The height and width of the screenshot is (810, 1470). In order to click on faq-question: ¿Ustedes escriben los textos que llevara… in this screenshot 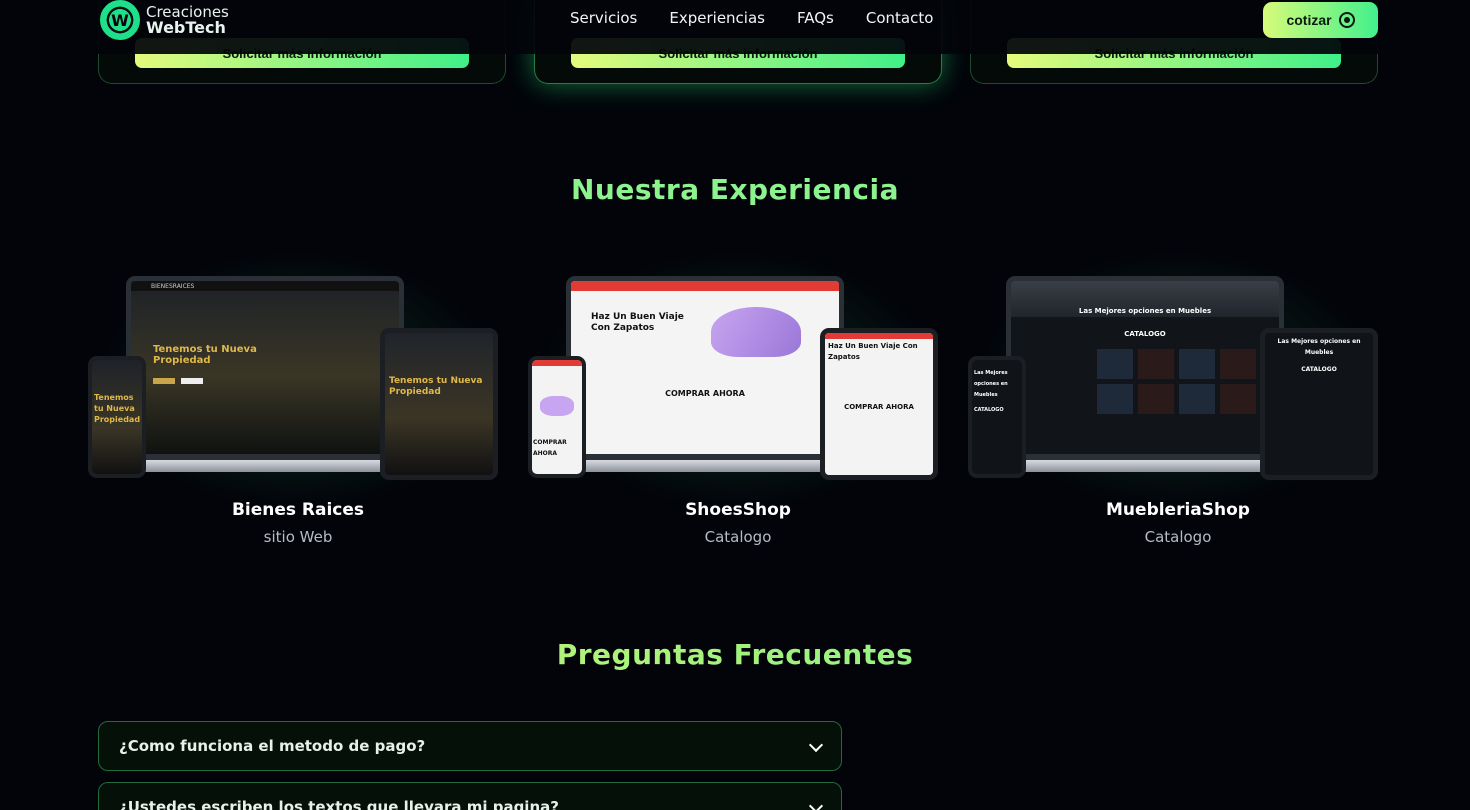, I will do `click(339, 804)`.